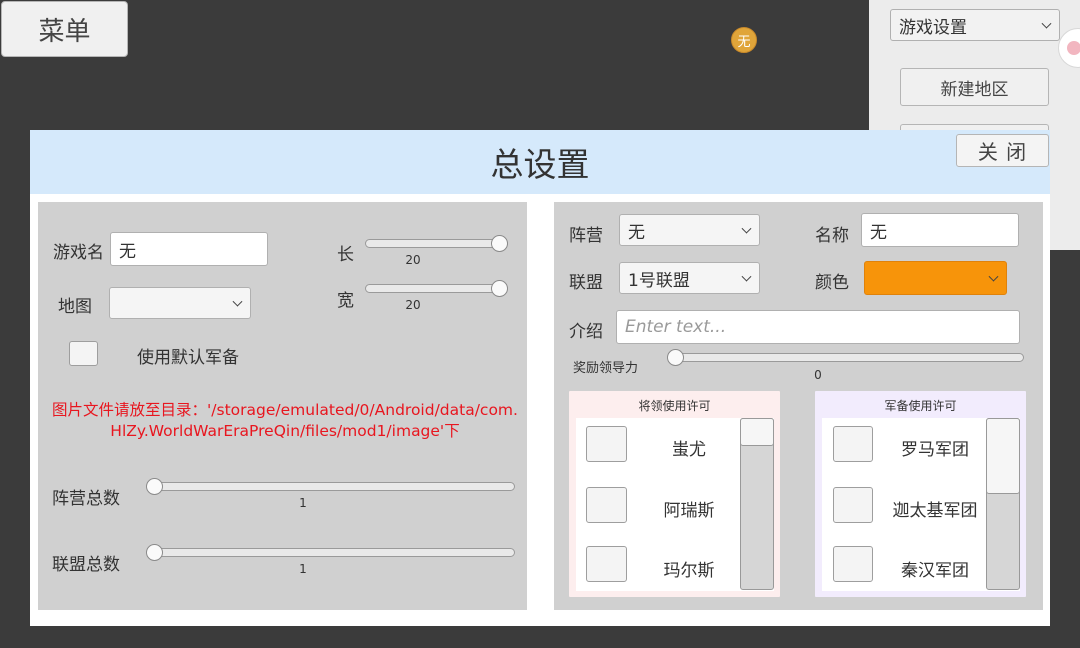 This screenshot has height=648, width=1080. Describe the element at coordinates (940, 230) in the screenshot. I see `name-input: 无` at that location.